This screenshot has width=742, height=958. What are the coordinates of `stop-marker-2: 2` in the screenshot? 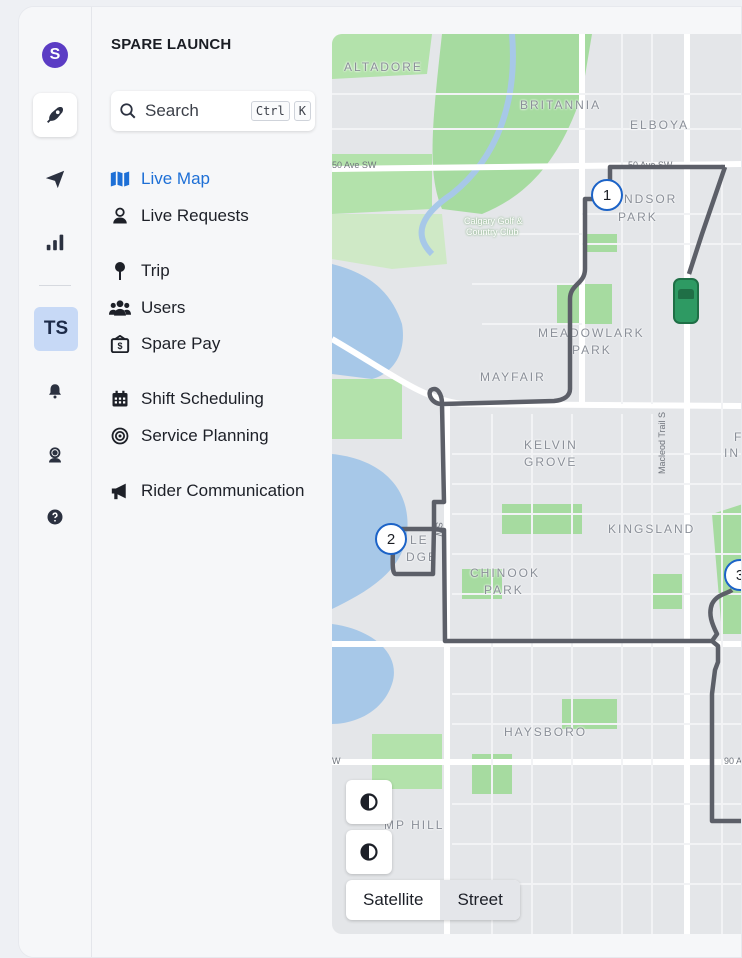 It's located at (391, 539).